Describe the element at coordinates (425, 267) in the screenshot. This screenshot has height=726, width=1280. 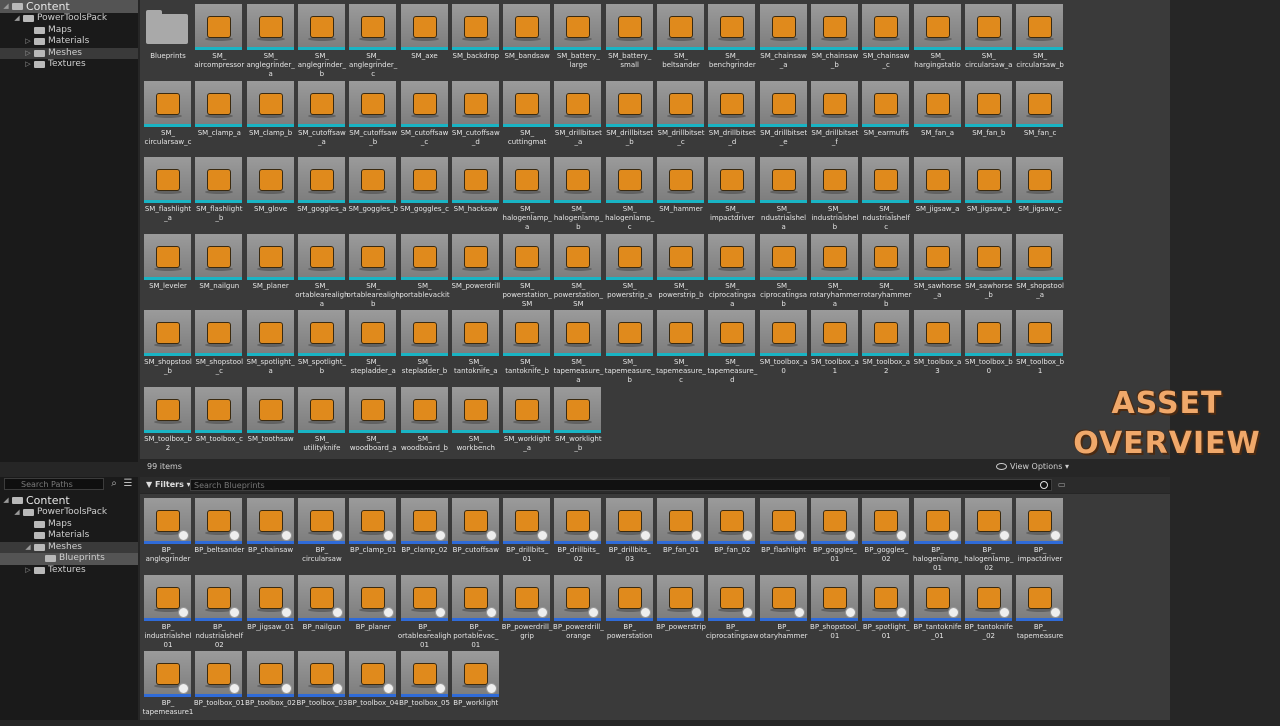
I see `mesh-asset-tile: SM_ portablevackit` at that location.